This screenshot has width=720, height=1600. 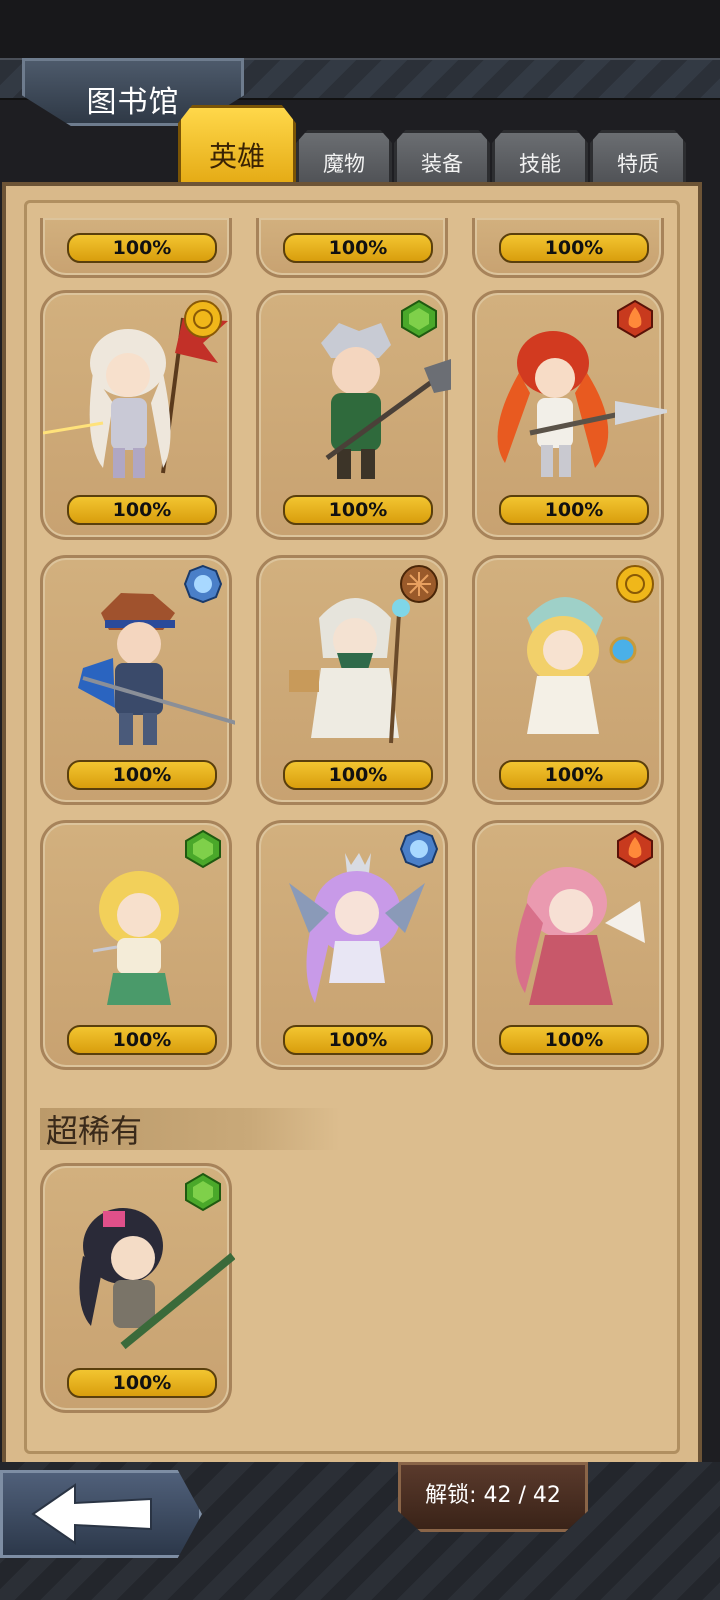 I want to click on tab-heroes: 英雄, so click(x=237, y=146).